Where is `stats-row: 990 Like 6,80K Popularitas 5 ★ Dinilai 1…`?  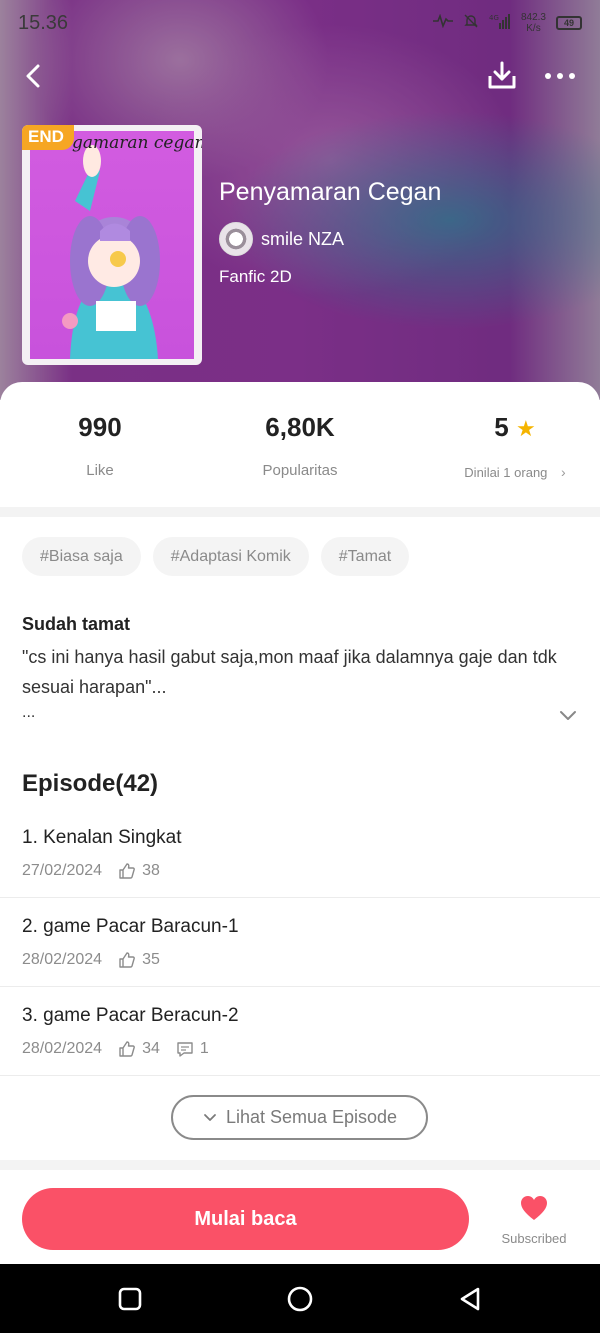
stats-row: 990 Like 6,80K Popularitas 5 ★ Dinilai 1… is located at coordinates (300, 452).